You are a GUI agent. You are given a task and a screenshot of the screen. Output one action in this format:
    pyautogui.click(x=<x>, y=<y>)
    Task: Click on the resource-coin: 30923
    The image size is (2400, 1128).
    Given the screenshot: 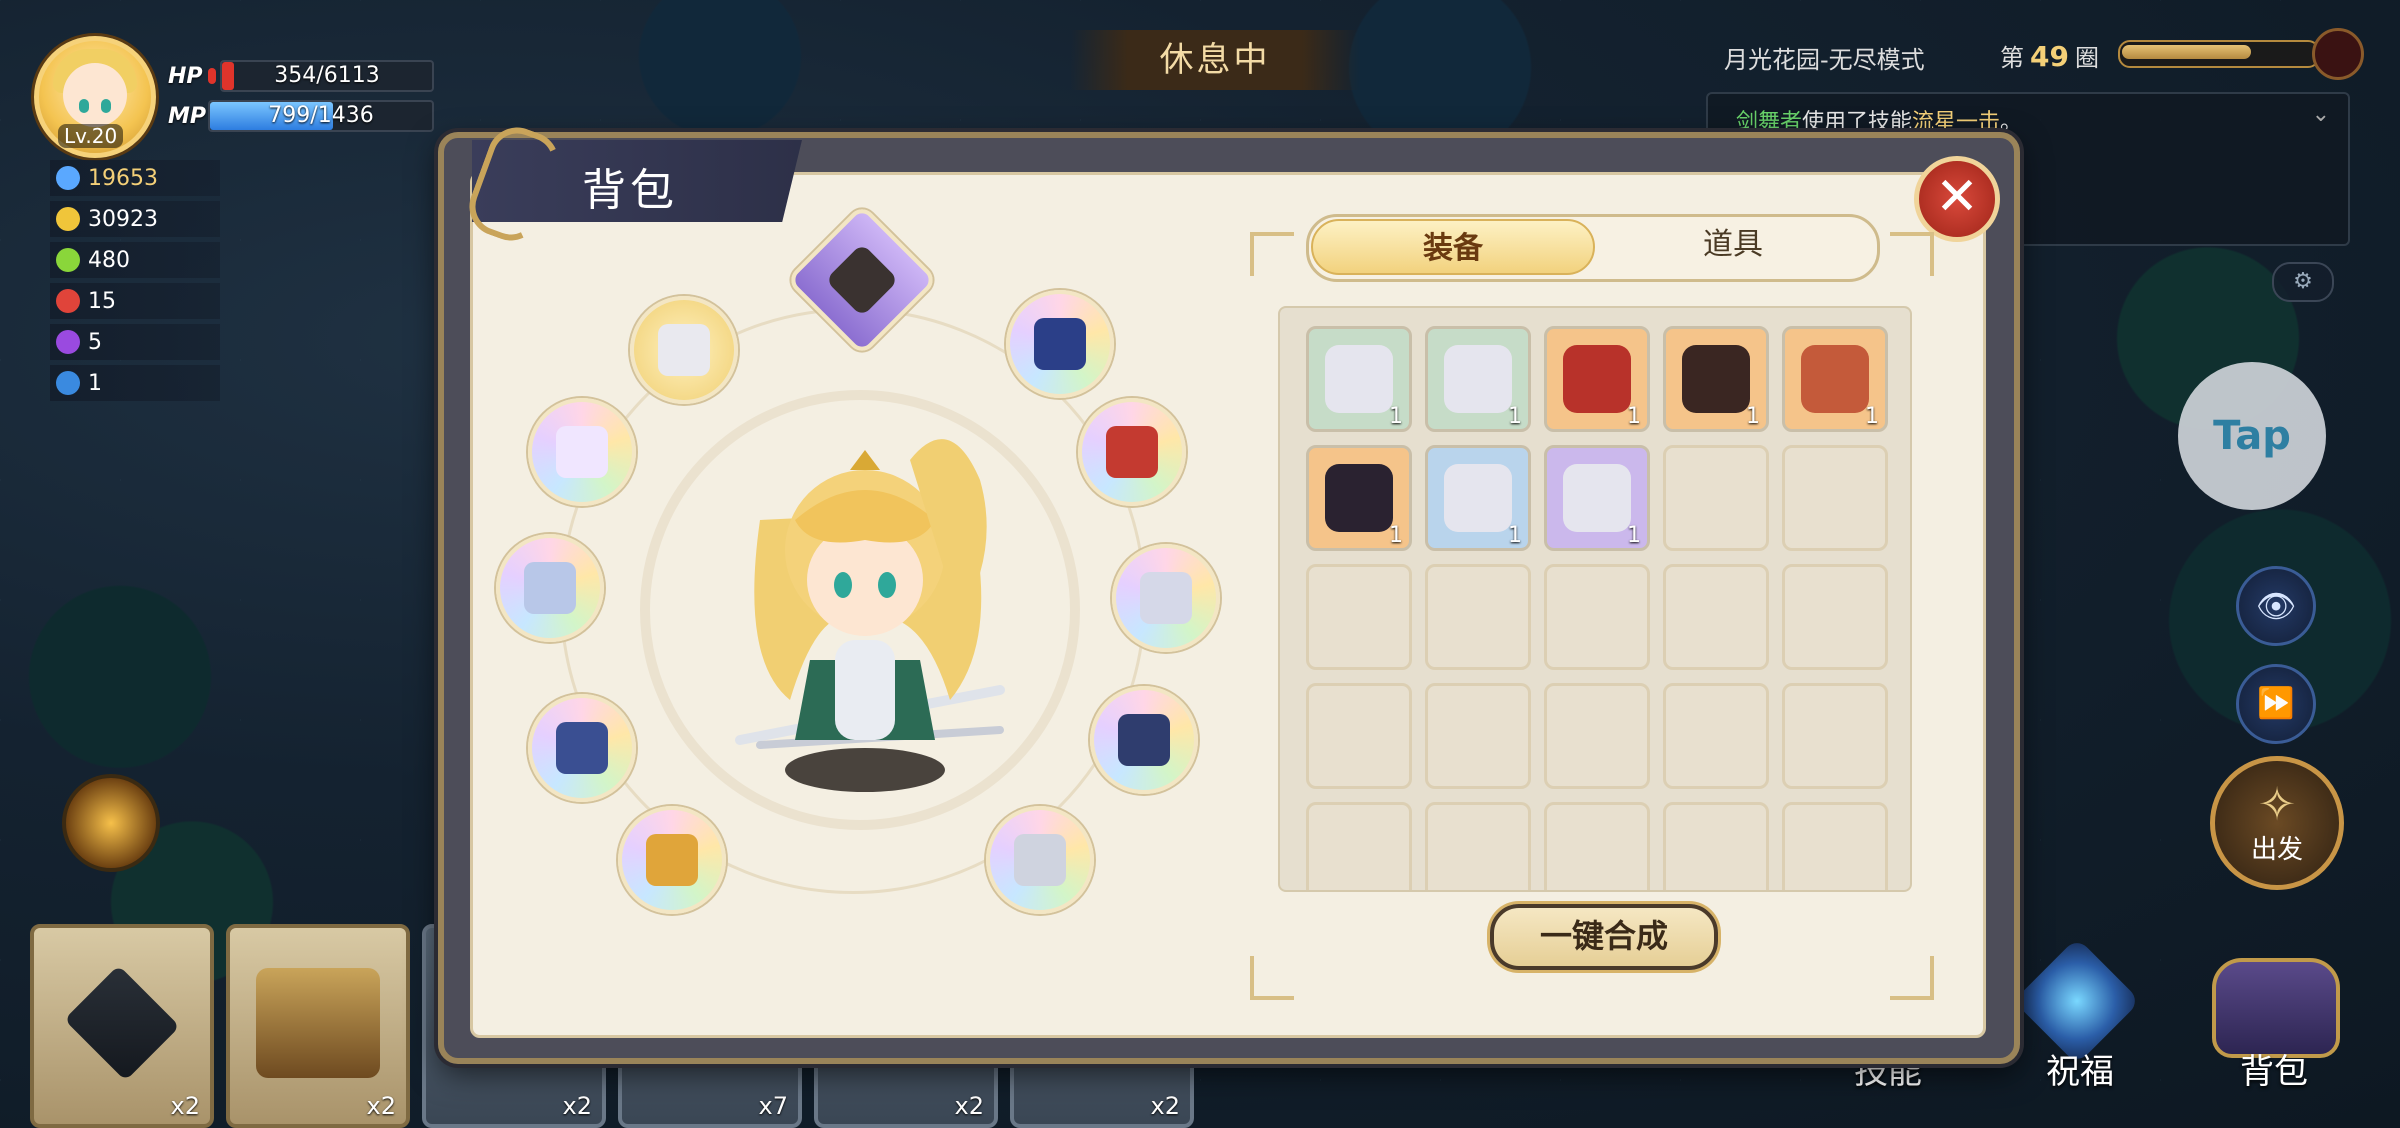 What is the action you would take?
    pyautogui.click(x=135, y=219)
    